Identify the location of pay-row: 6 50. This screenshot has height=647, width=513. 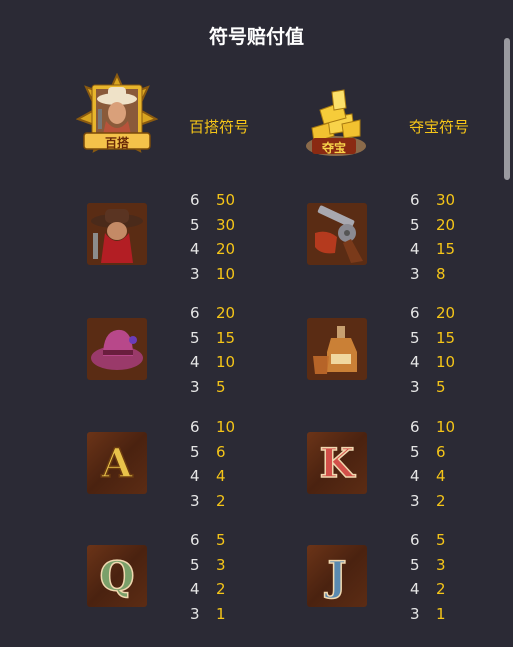
(220, 200).